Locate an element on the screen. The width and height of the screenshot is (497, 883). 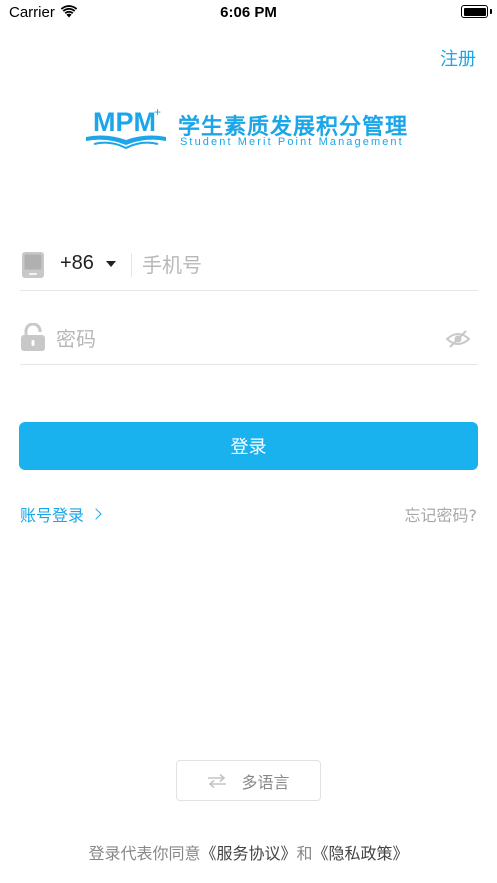
agreement-text: 登录代表你同意《服务协议》和《隐私政策》 is located at coordinates (248, 852).